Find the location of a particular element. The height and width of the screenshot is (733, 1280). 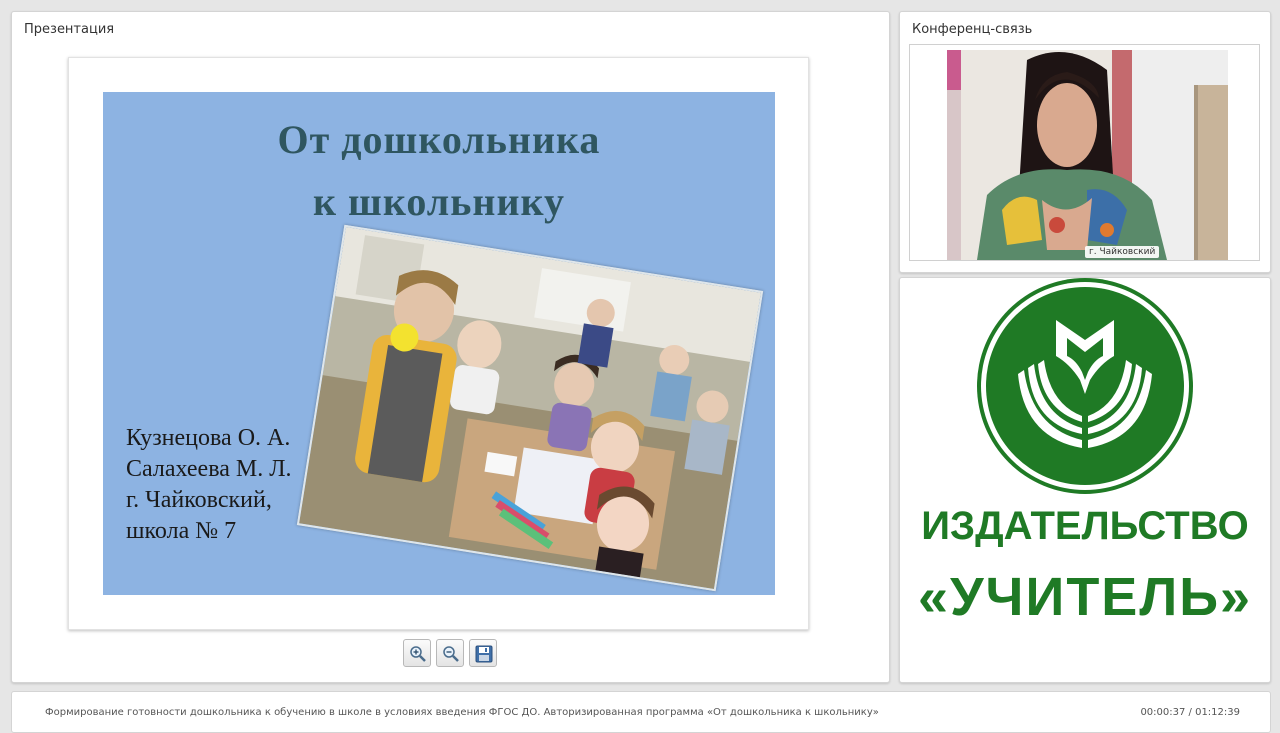

video-location-label: г. Чайковский is located at coordinates (1122, 252).